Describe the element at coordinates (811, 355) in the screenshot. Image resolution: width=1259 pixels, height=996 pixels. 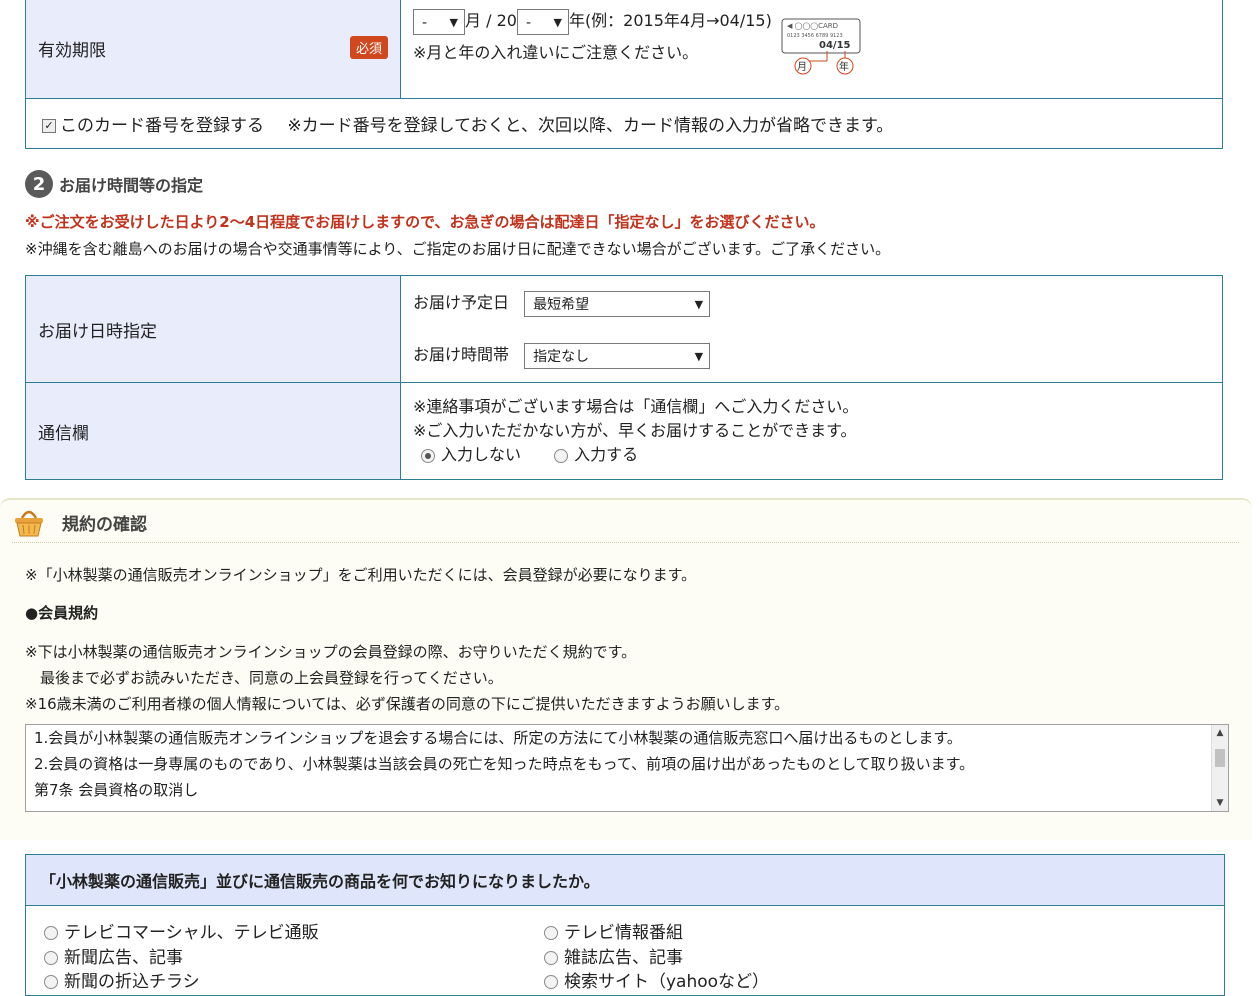
I see `delivery-time-row: お届け時間帯 指定なし ▼` at that location.